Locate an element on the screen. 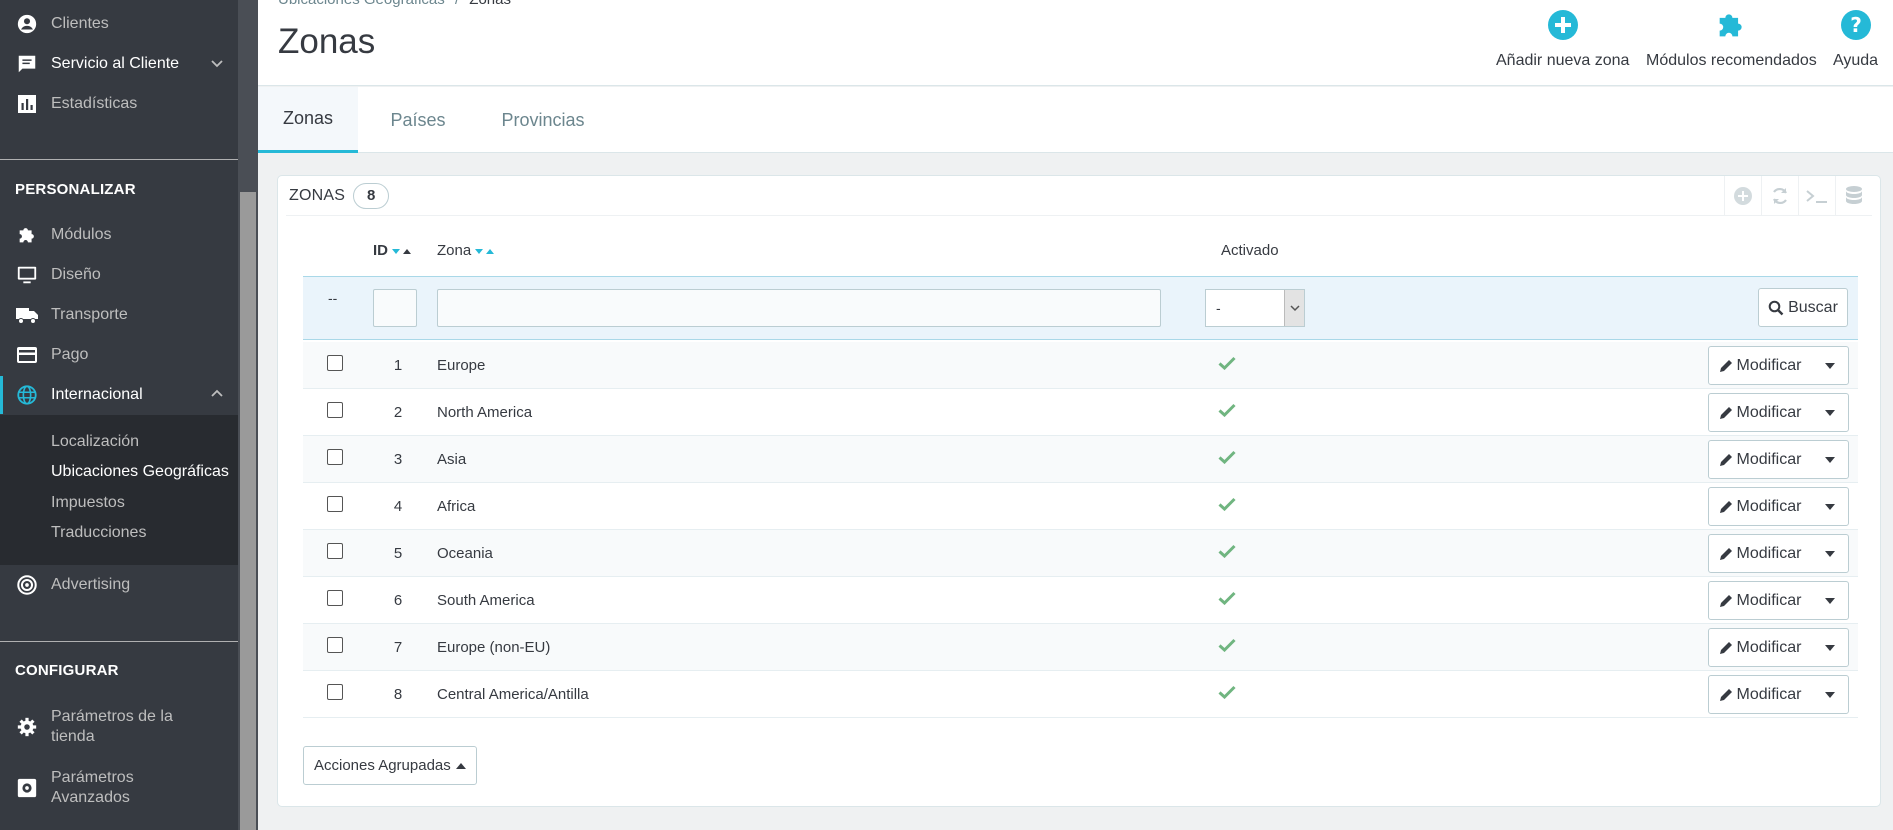 This screenshot has height=830, width=1893. column-header-zona: Zona is located at coordinates (466, 250).